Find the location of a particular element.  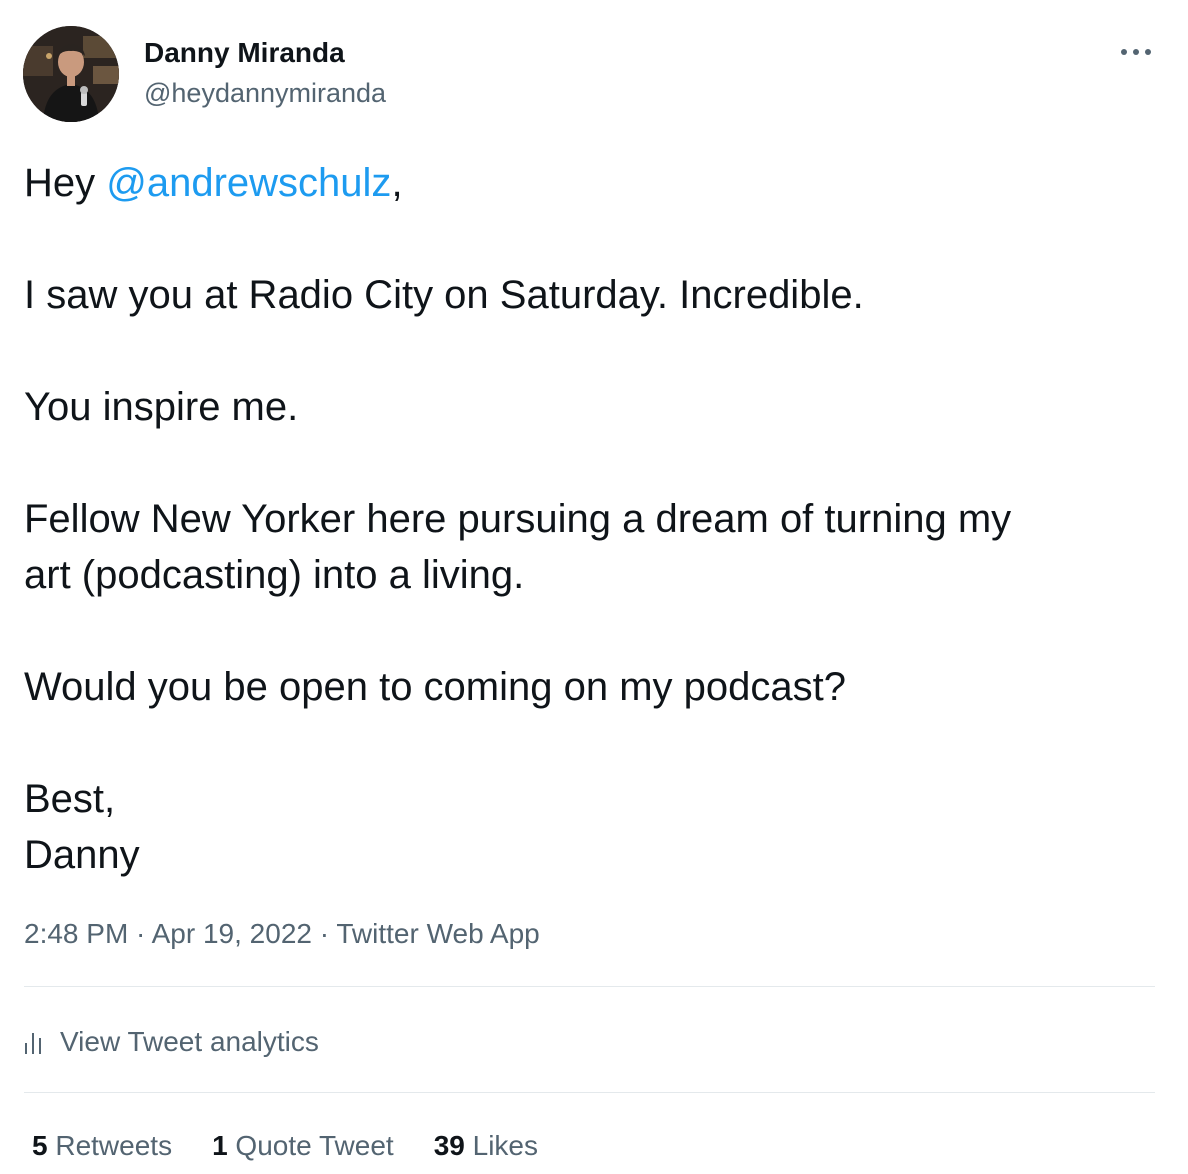

quote-tweets-label: Quote Tweet is located at coordinates (310, 1145).